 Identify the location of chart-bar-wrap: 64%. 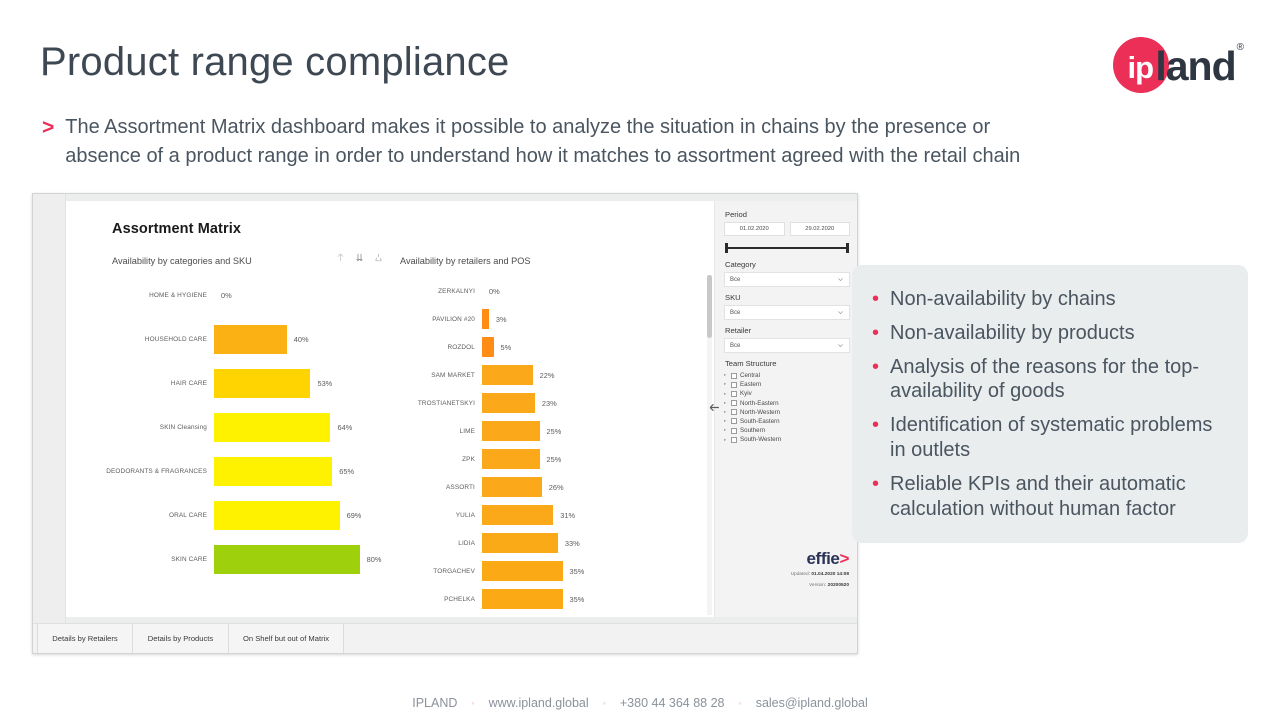
(300, 427).